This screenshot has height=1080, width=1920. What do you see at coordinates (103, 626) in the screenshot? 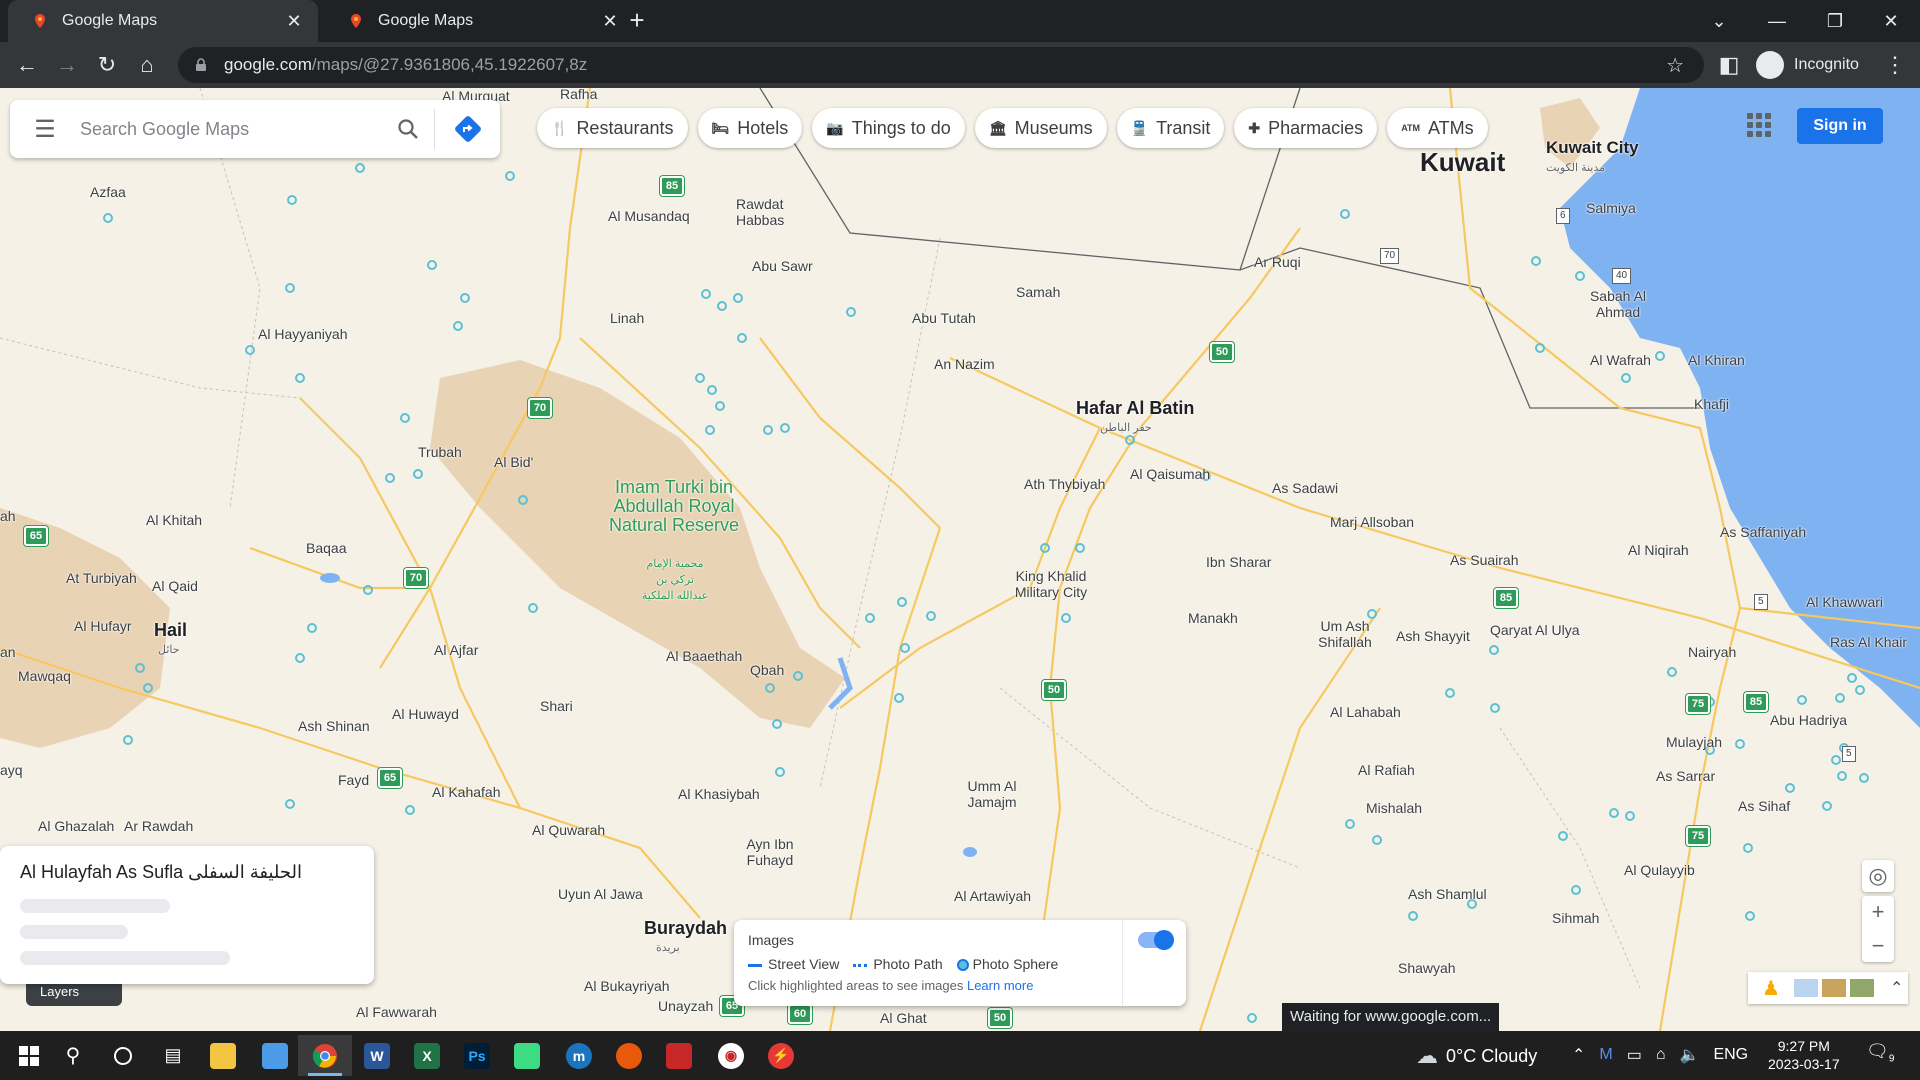
I see `town-label: Al Hufayr` at bounding box center [103, 626].